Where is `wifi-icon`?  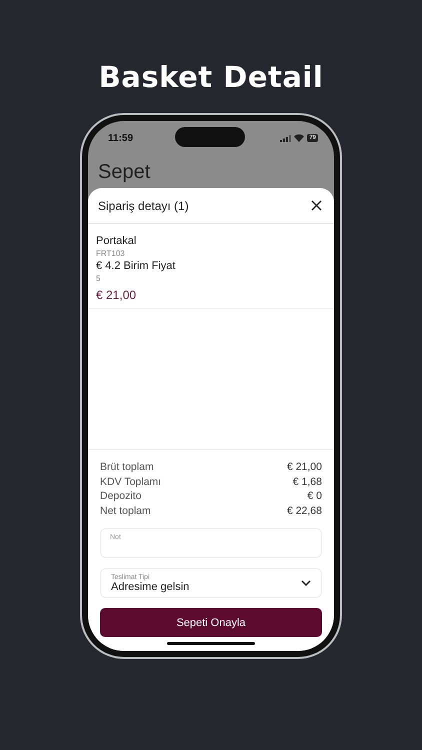 wifi-icon is located at coordinates (299, 138).